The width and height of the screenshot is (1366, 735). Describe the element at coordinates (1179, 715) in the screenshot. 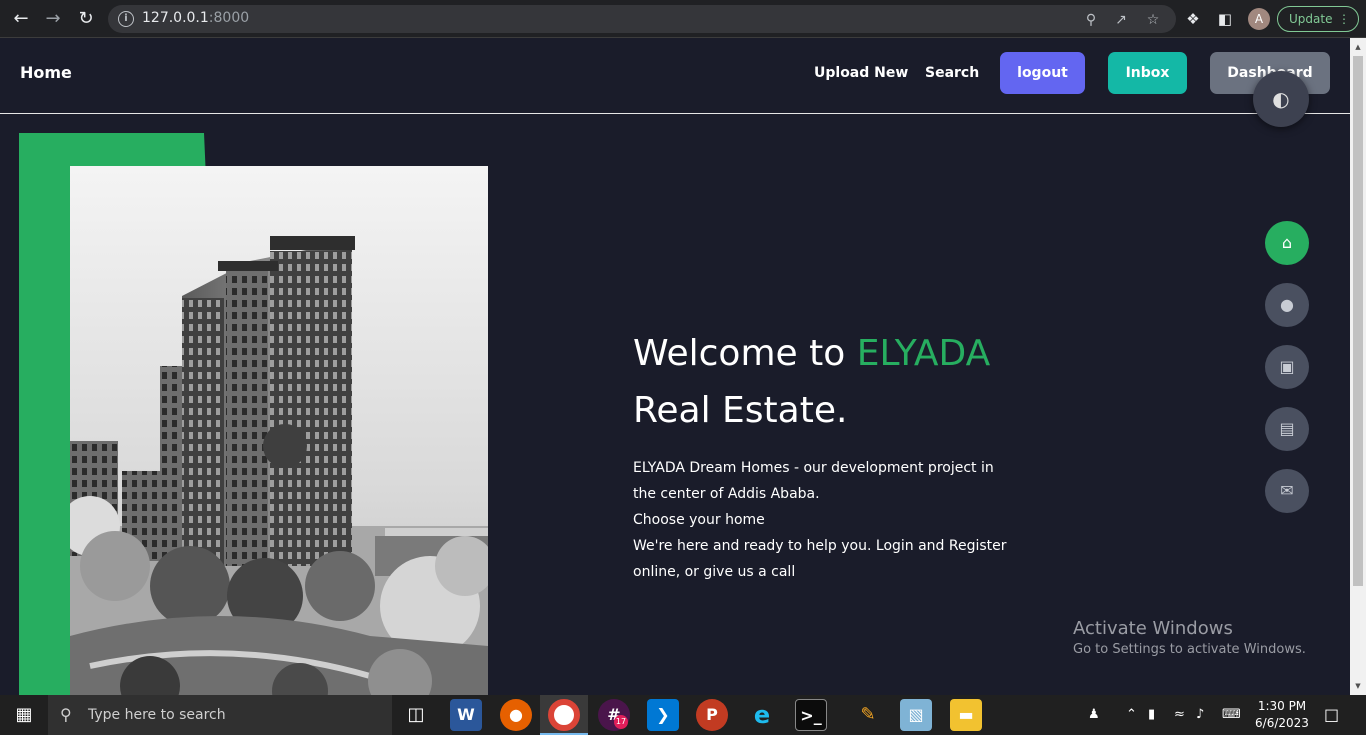

I see `wifi-icon: ≈` at that location.